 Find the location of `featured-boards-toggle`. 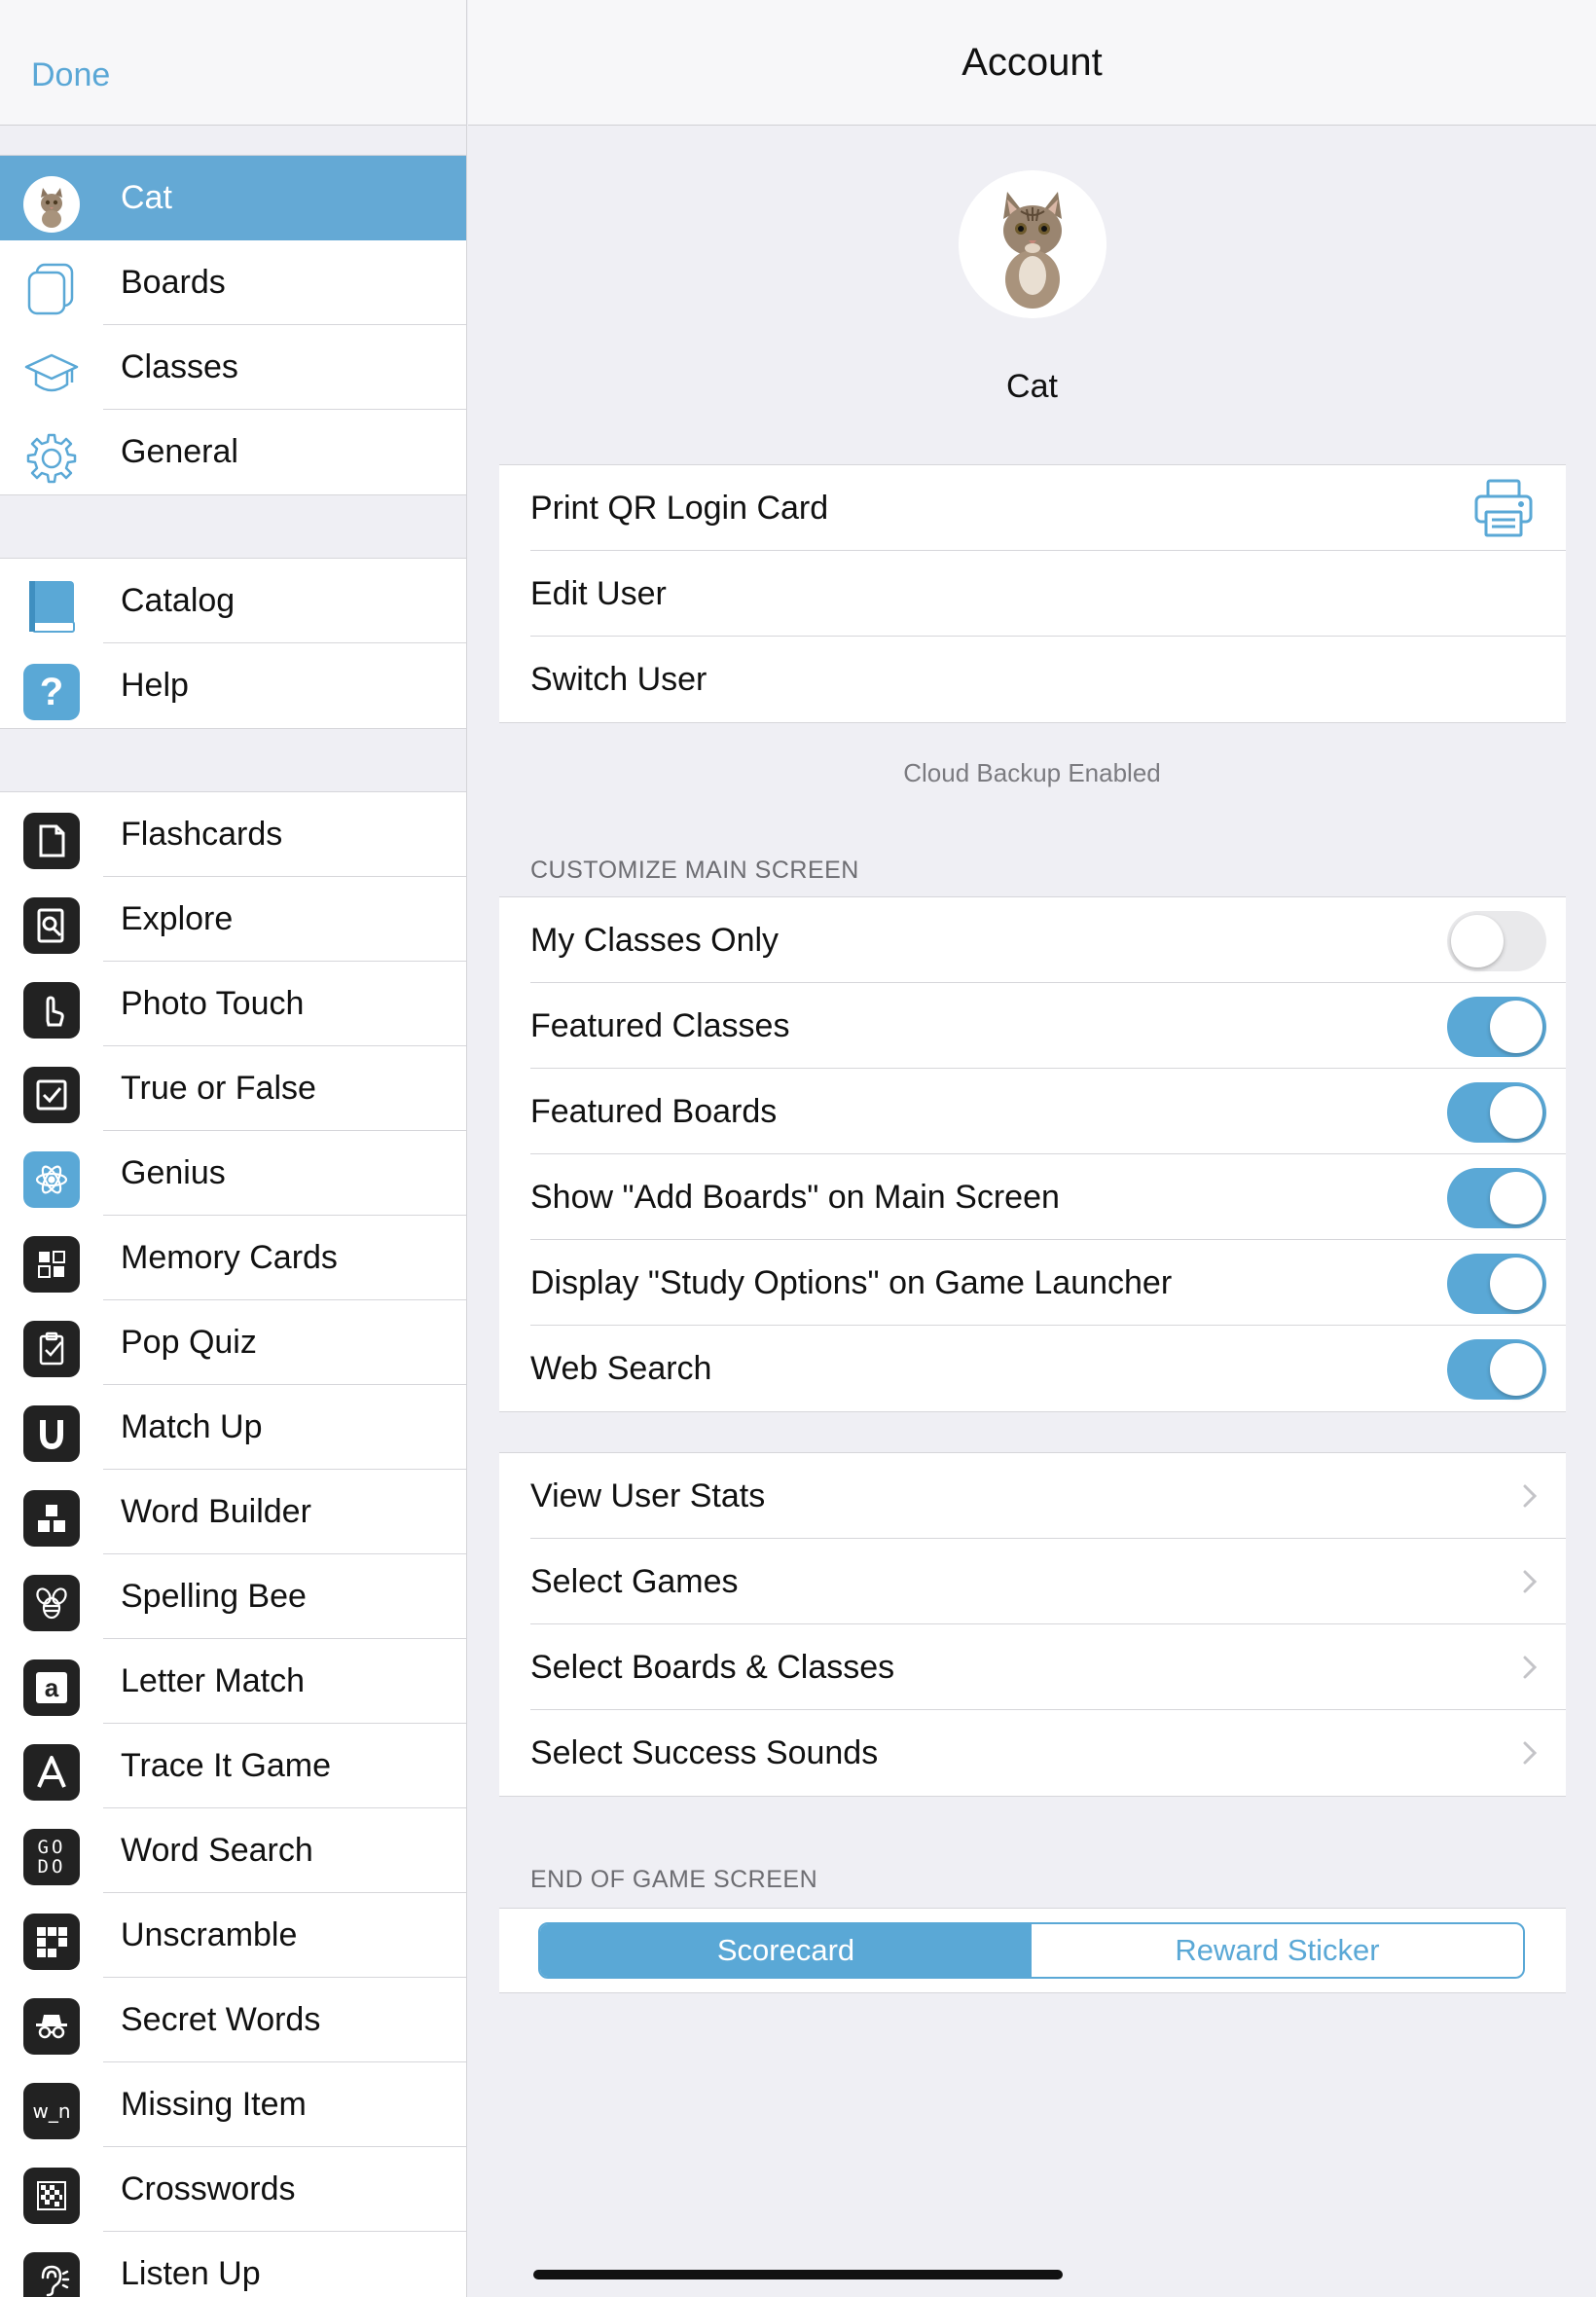

featured-boards-toggle is located at coordinates (1496, 1112).